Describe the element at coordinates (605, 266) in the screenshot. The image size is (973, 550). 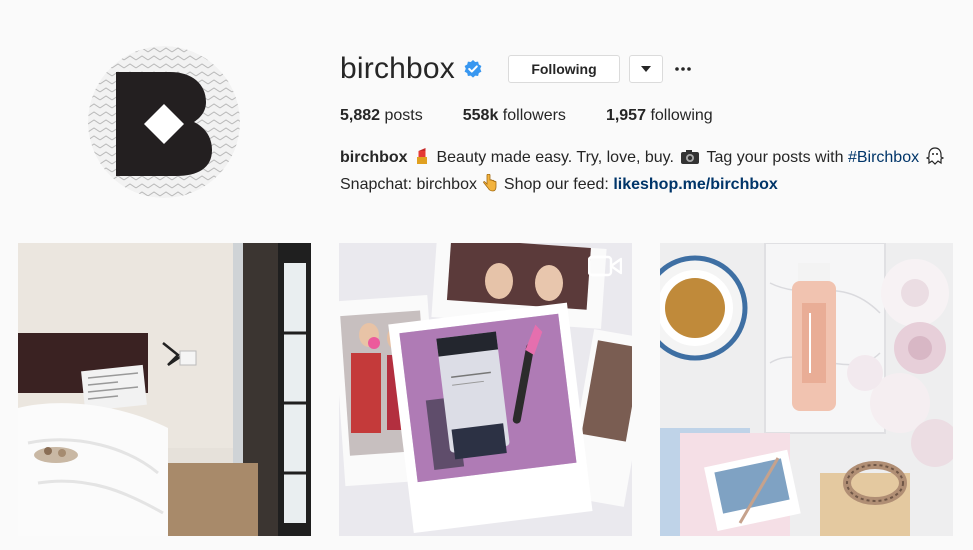
I see `video-camera-icon` at that location.